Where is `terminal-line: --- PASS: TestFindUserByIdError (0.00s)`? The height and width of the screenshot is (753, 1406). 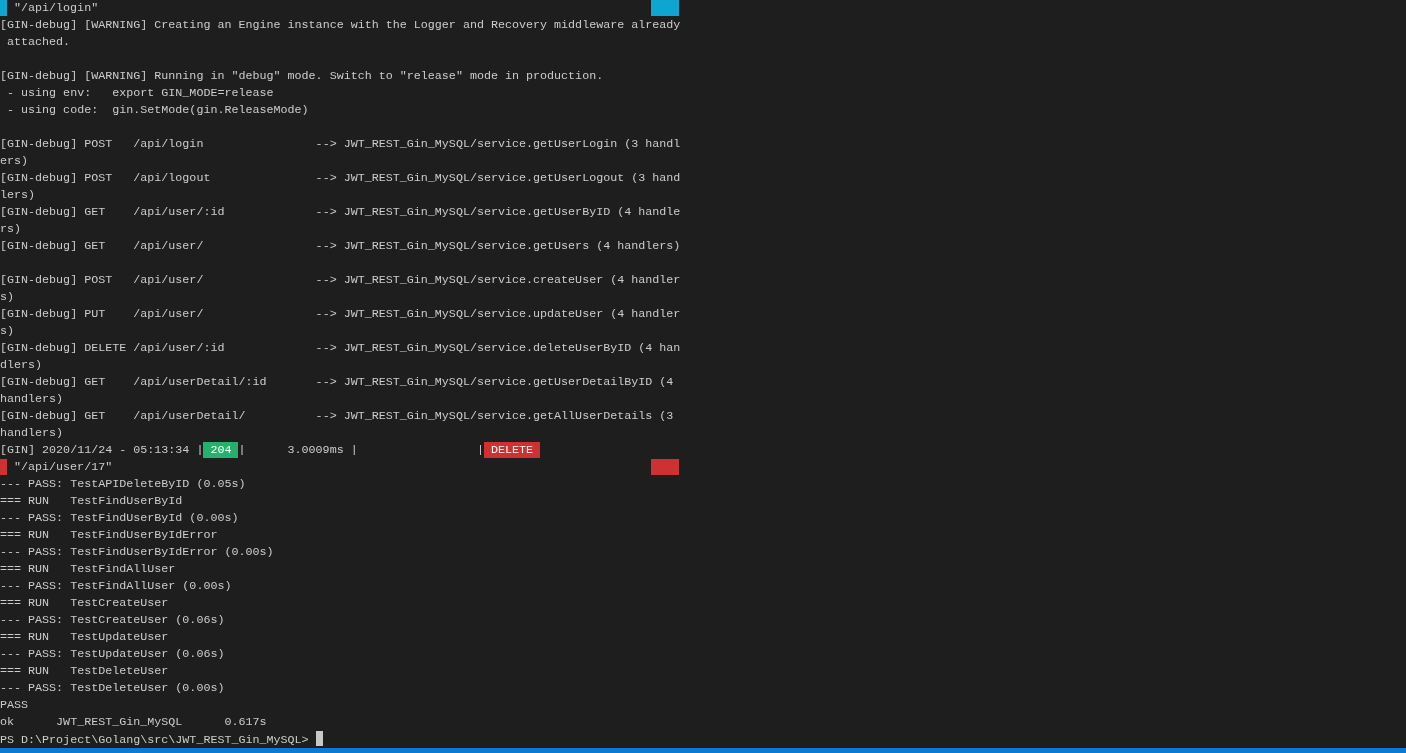 terminal-line: --- PASS: TestFindUserByIdError (0.00s) is located at coordinates (137, 552).